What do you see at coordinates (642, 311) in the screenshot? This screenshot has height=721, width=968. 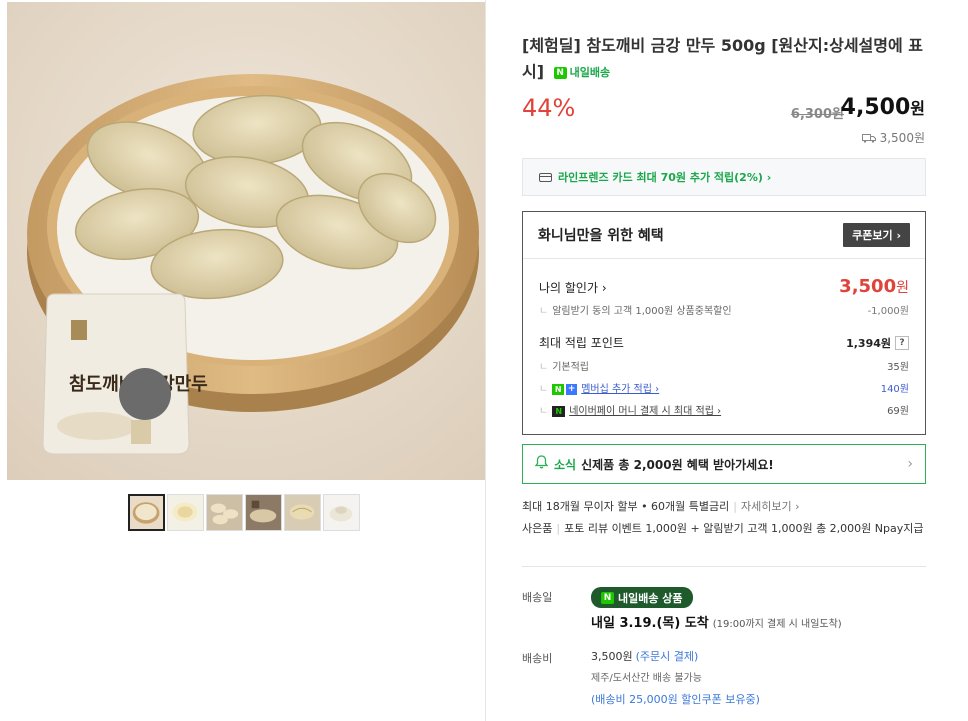 I see `alarm-discount-text: 알림받기 동의 고객 1,000원 상품중복할인` at bounding box center [642, 311].